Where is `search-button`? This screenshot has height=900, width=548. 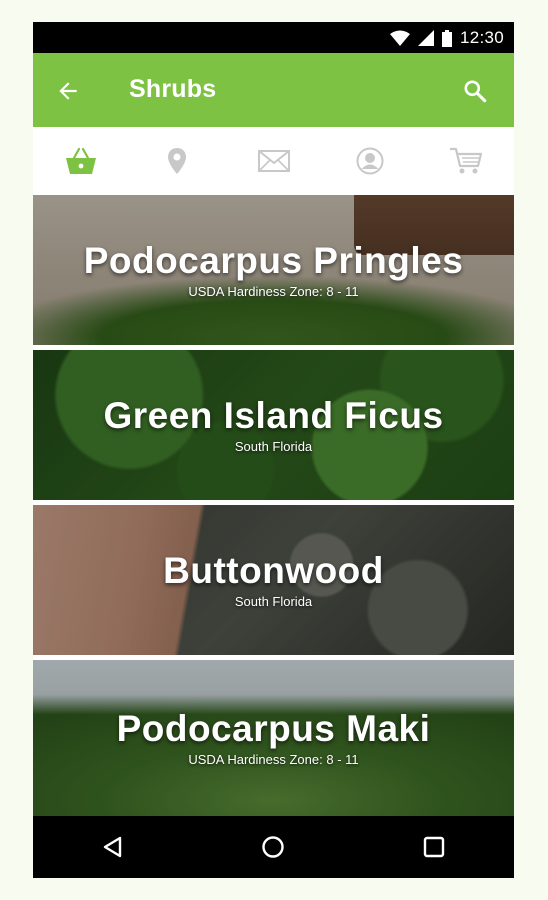 search-button is located at coordinates (475, 91).